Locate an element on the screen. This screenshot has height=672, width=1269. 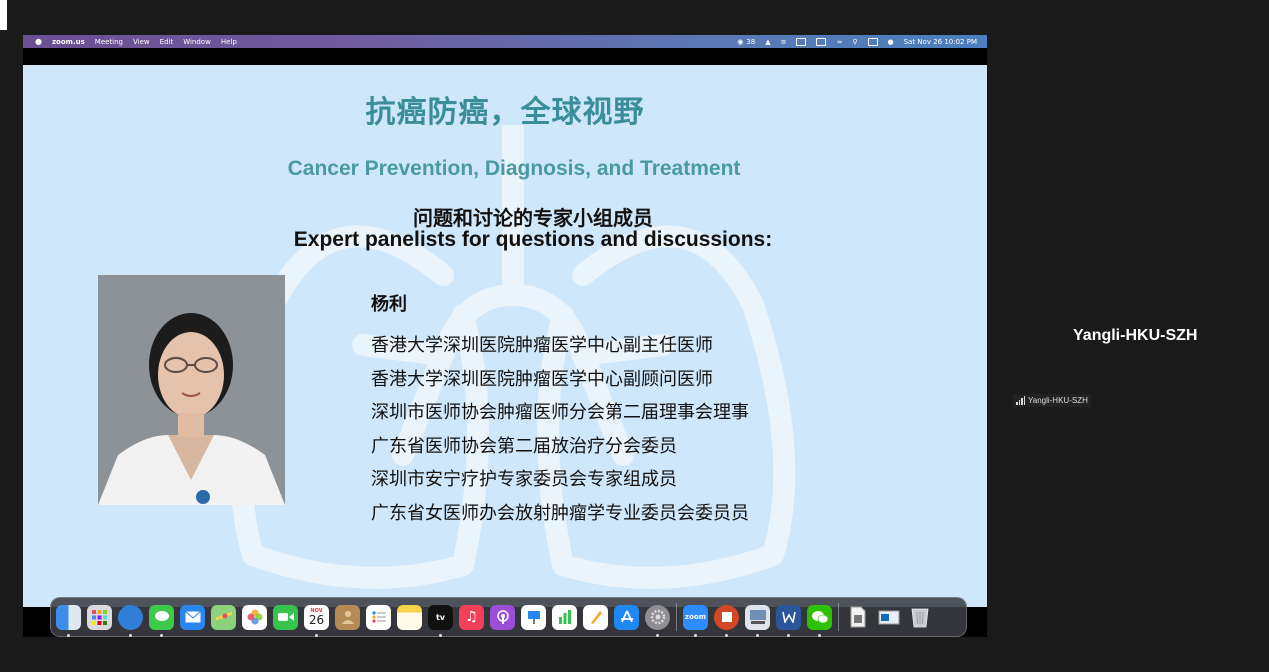
portrait-image is located at coordinates (191, 390).